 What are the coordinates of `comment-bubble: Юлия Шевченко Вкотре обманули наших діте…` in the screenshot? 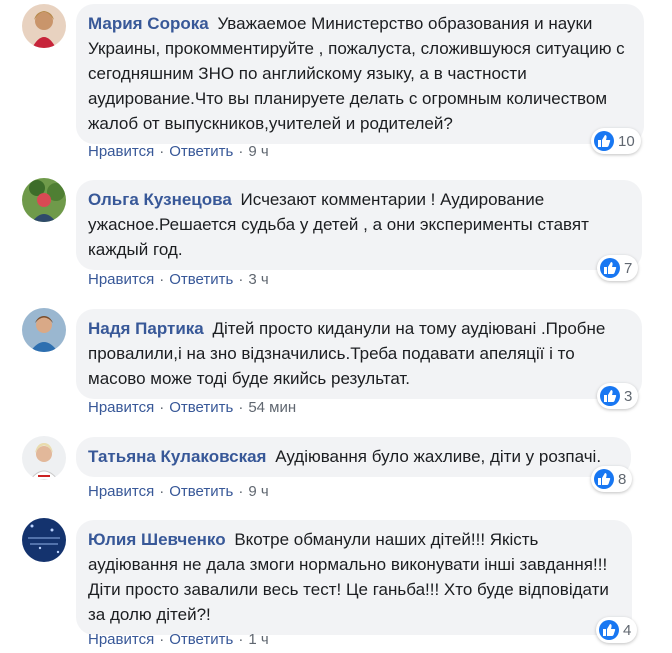 It's located at (354, 577).